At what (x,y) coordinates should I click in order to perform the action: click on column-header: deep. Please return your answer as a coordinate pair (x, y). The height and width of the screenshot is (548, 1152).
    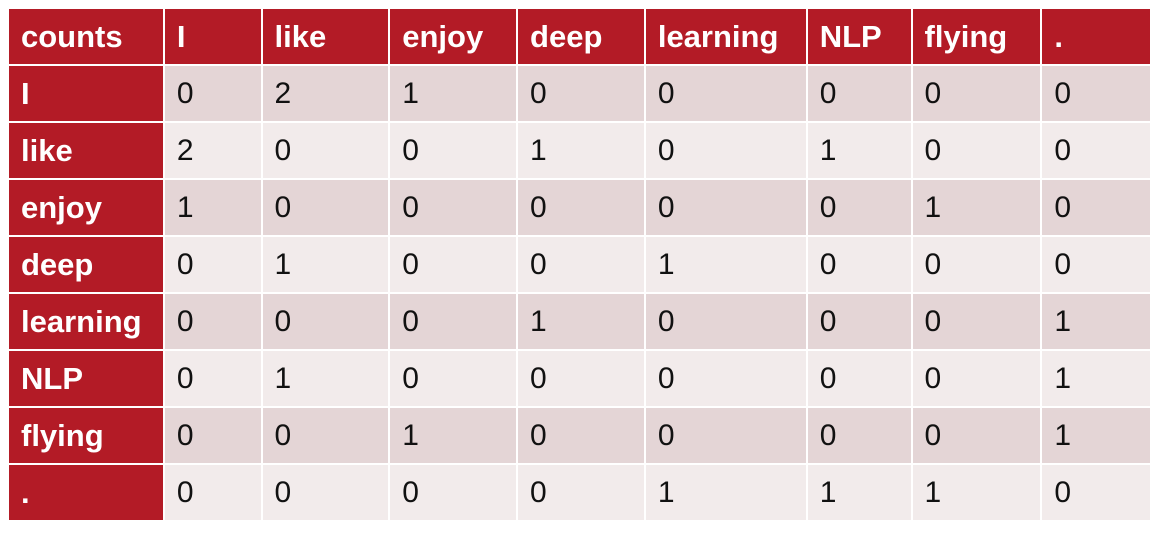
    Looking at the image, I should click on (581, 36).